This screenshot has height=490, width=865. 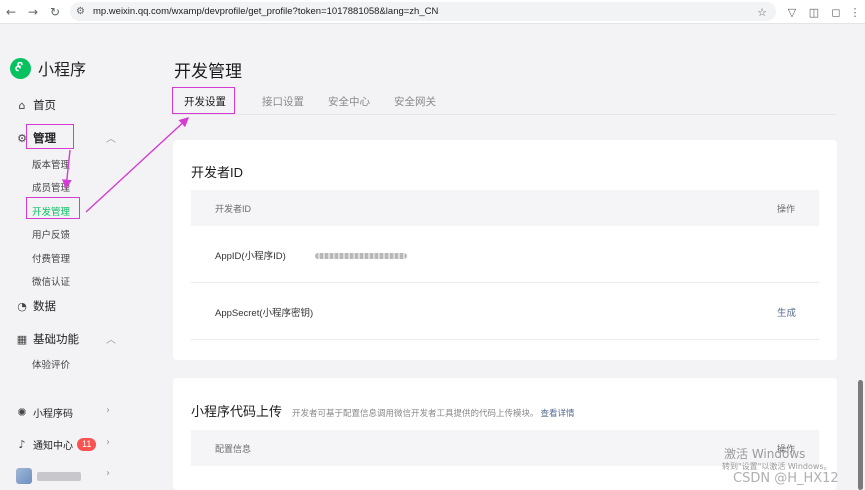 I want to click on table-row: AppSecret(小程序密钥) 生成, so click(x=505, y=311).